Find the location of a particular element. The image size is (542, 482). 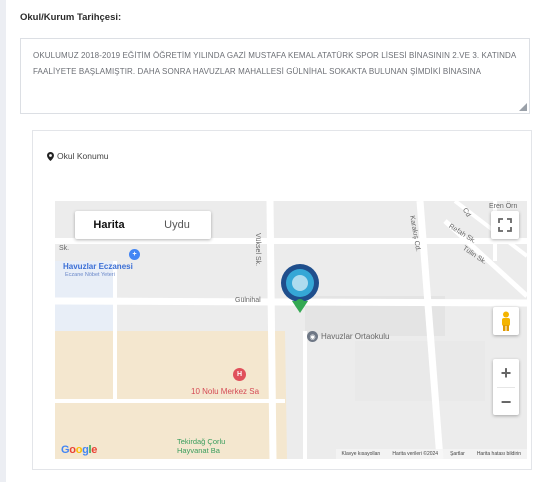

terms-link: Şartlar is located at coordinates (457, 454).